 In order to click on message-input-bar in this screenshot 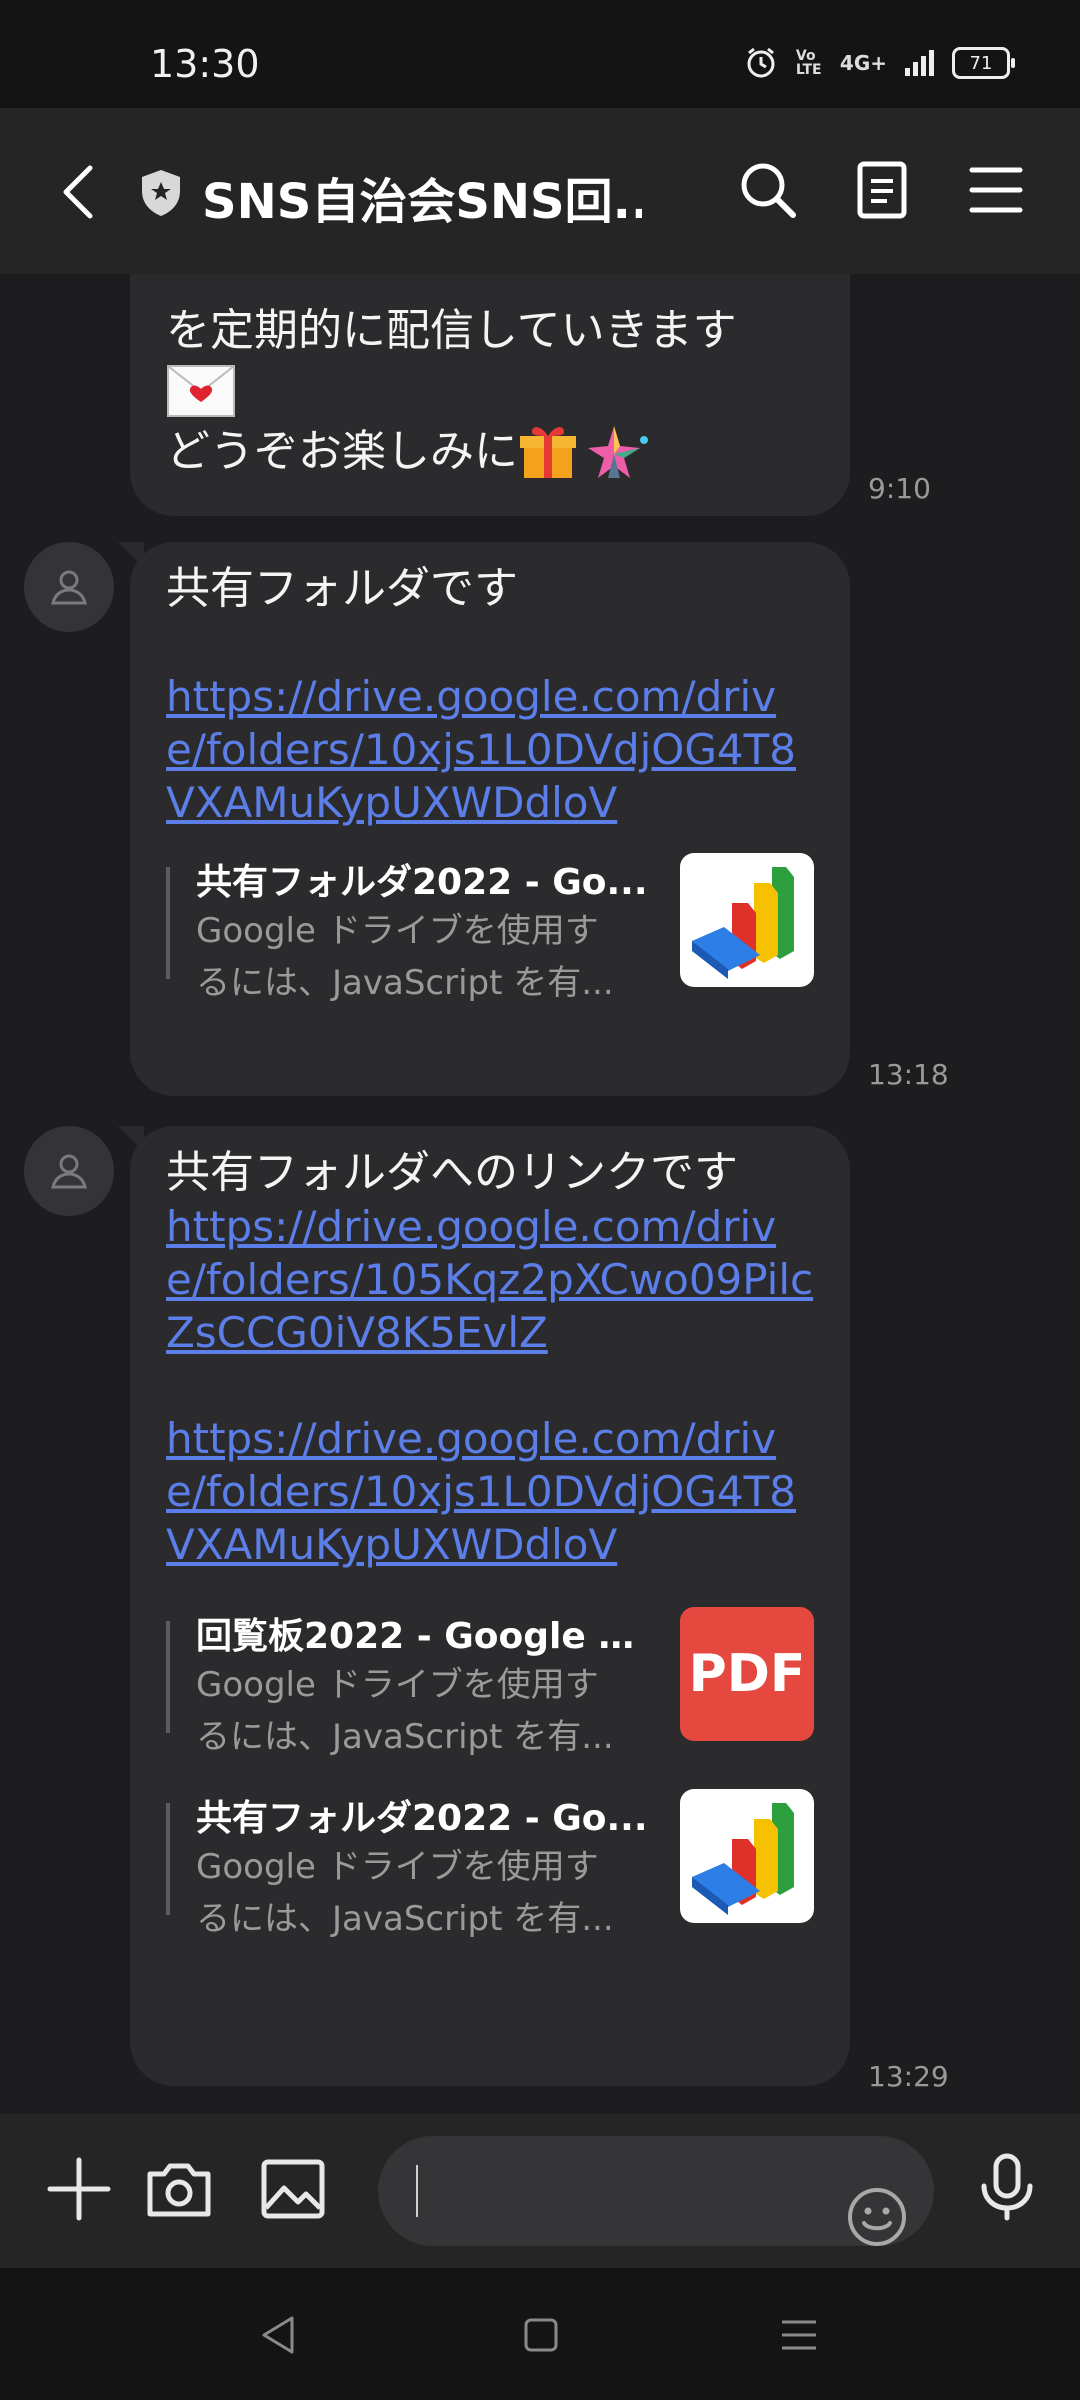, I will do `click(540, 2191)`.